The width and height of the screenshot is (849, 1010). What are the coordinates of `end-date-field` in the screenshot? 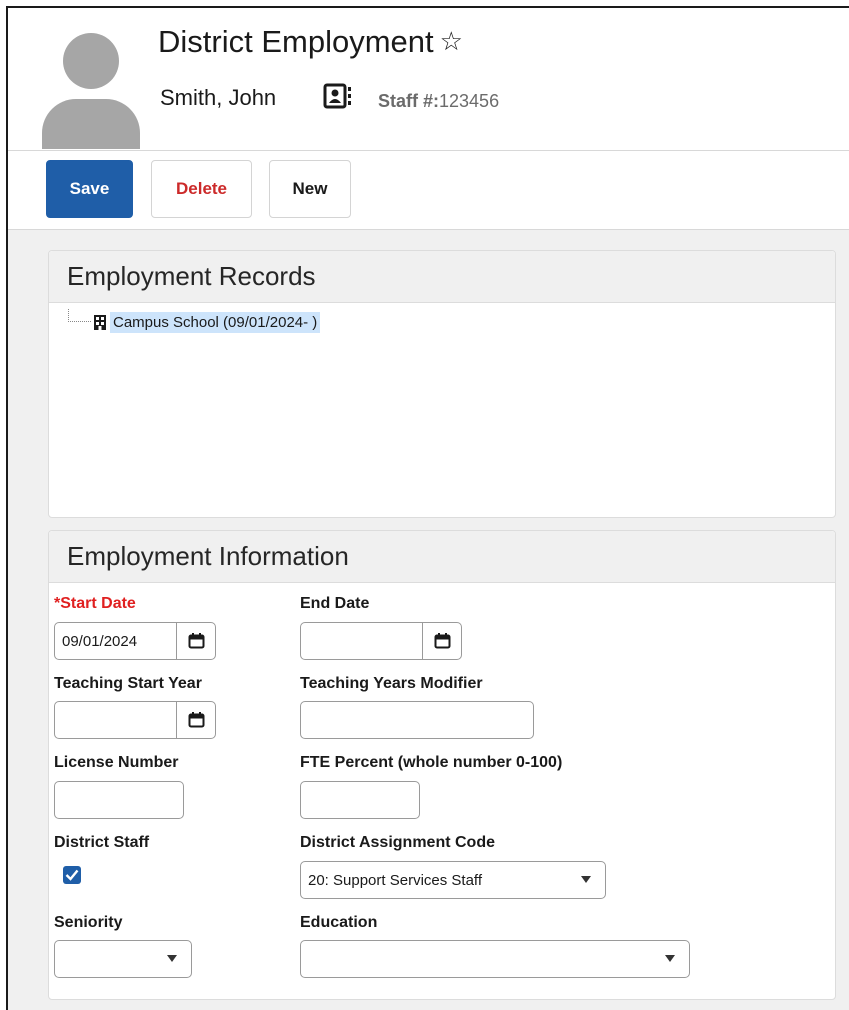 It's located at (381, 641).